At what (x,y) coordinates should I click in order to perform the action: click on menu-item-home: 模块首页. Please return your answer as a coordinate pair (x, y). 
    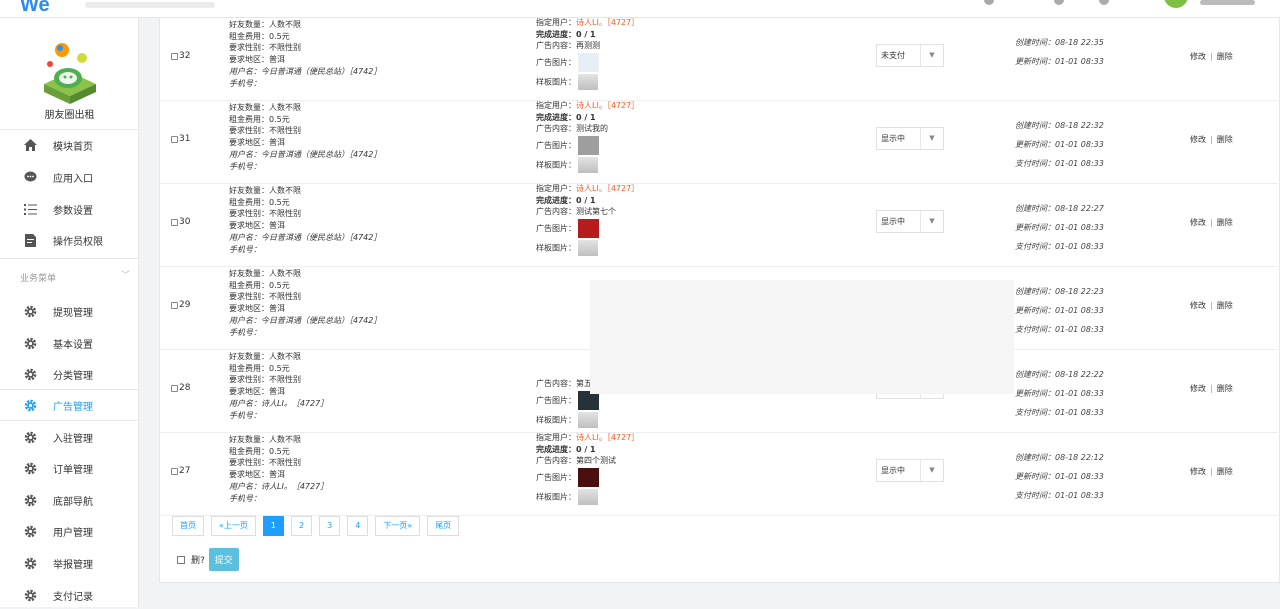
    Looking at the image, I should click on (69, 145).